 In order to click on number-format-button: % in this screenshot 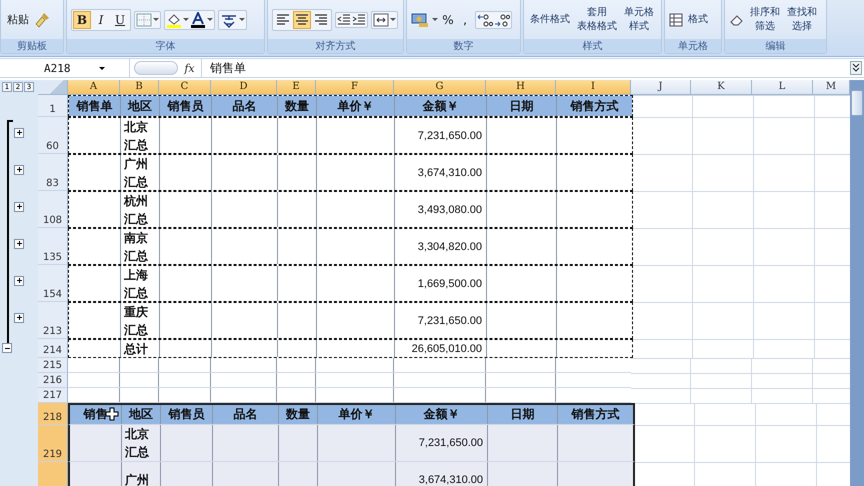, I will do `click(448, 19)`.